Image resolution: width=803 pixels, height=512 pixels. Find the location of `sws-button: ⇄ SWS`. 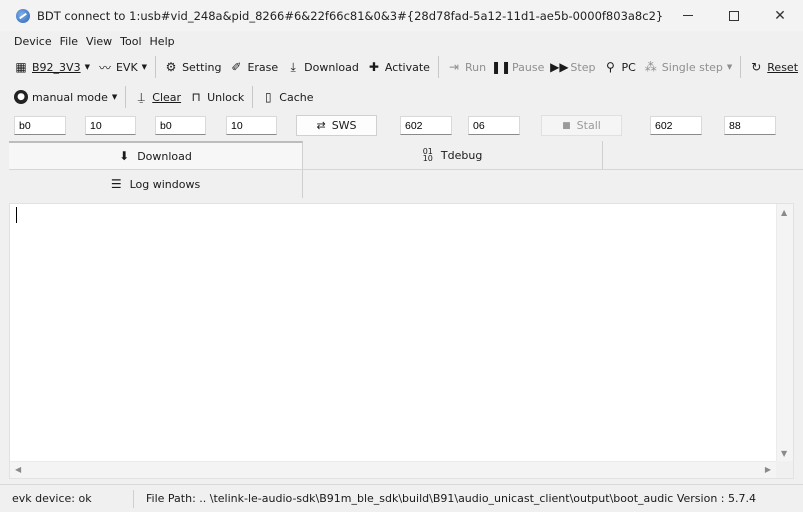

sws-button: ⇄ SWS is located at coordinates (336, 125).